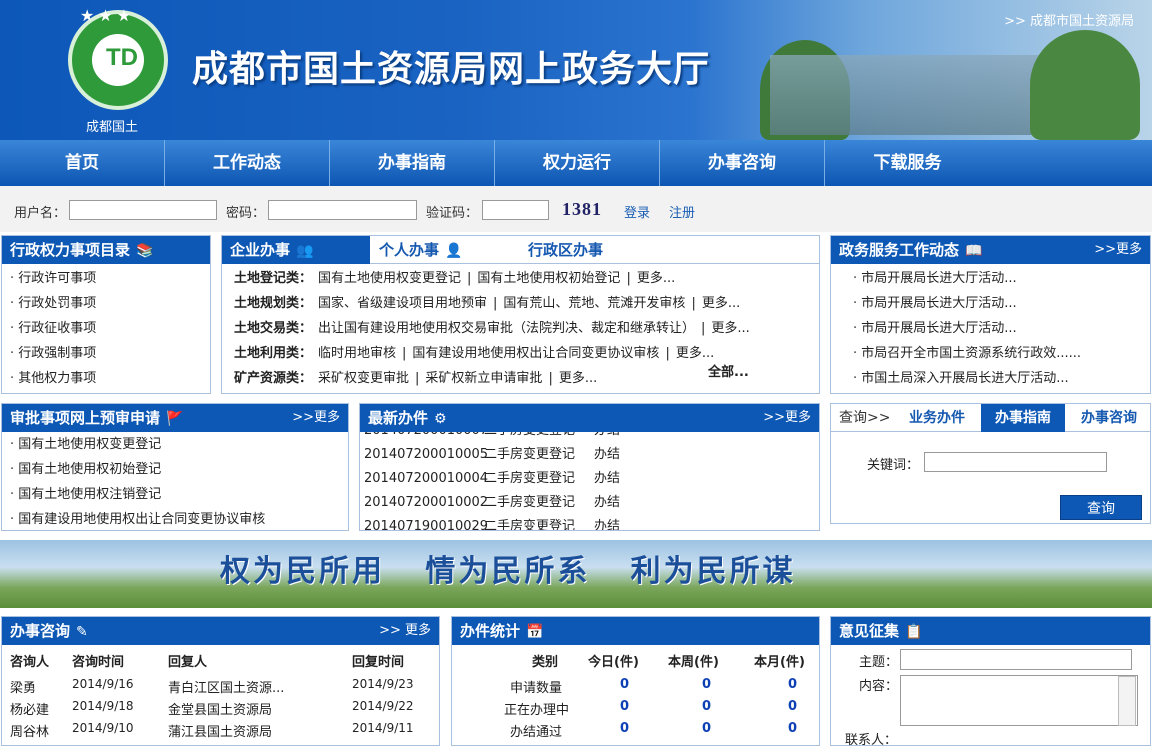  What do you see at coordinates (260, 250) in the screenshot?
I see `tab-enterprise-label: 企业办事` at bounding box center [260, 250].